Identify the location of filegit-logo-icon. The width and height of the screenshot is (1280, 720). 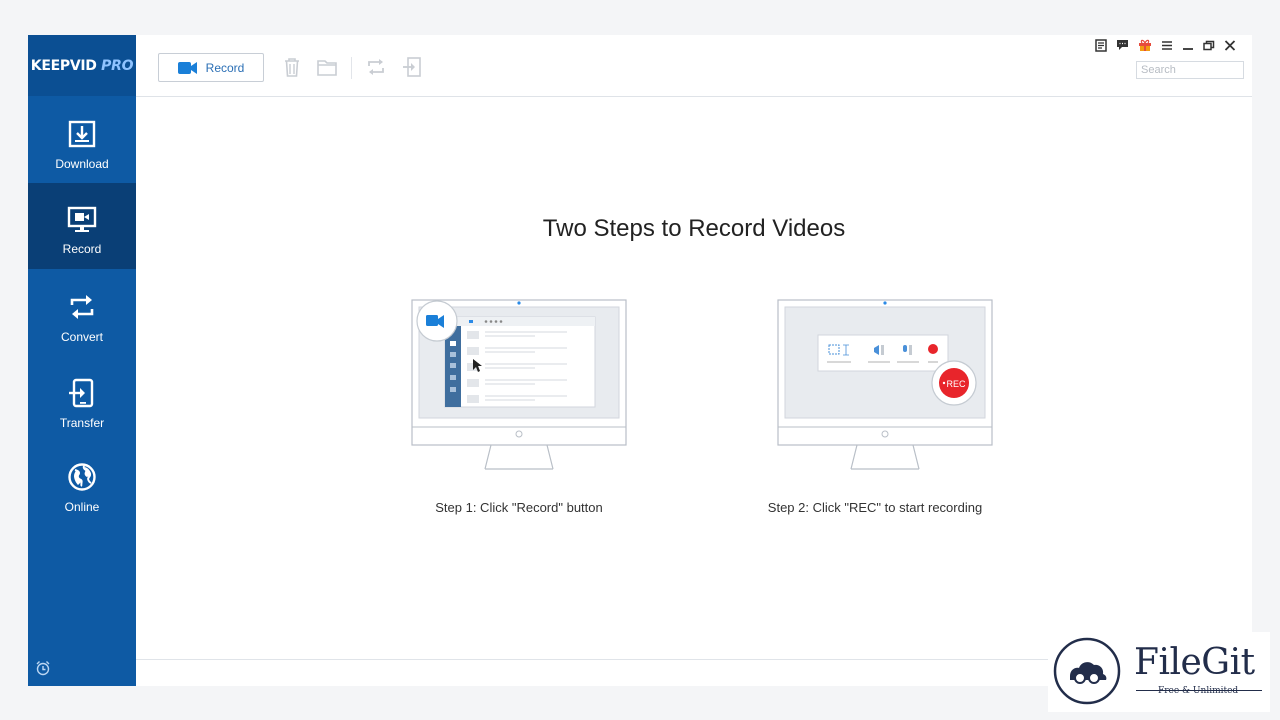
(1087, 671).